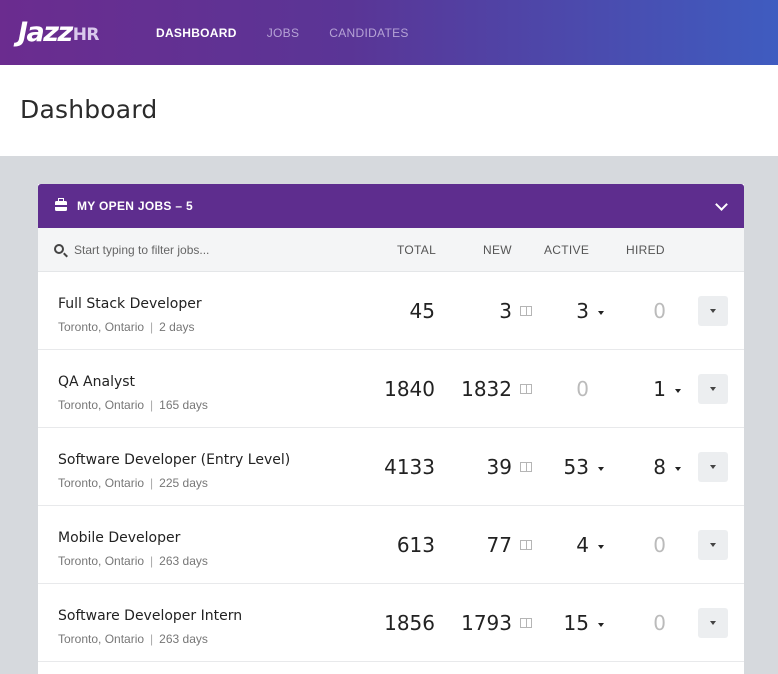 The width and height of the screenshot is (778, 674). Describe the element at coordinates (659, 467) in the screenshot. I see `hired-count: 8` at that location.